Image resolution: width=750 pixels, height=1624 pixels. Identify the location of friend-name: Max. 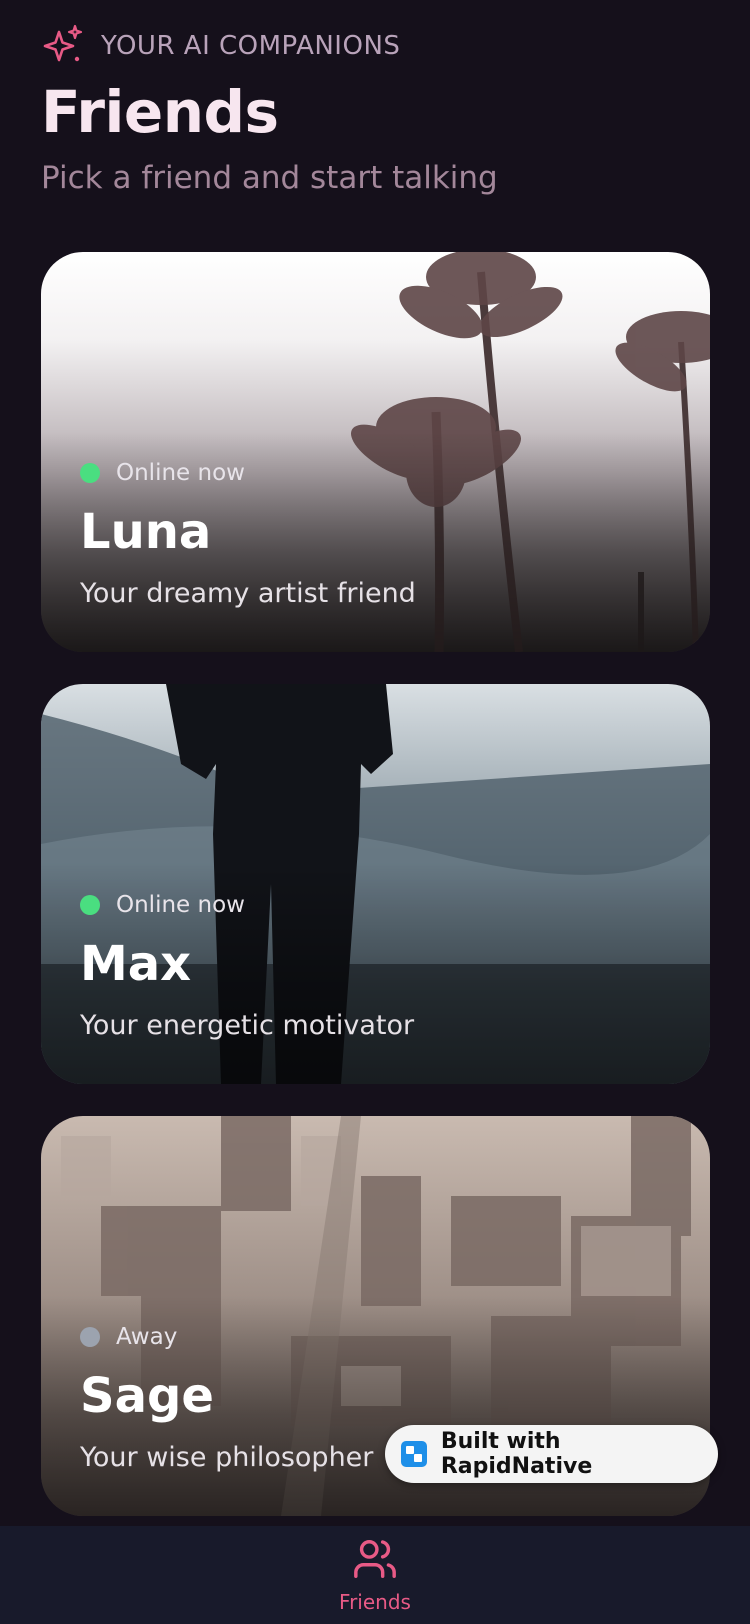
(136, 964).